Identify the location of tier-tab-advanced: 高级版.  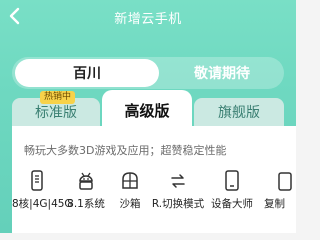
(147, 110).